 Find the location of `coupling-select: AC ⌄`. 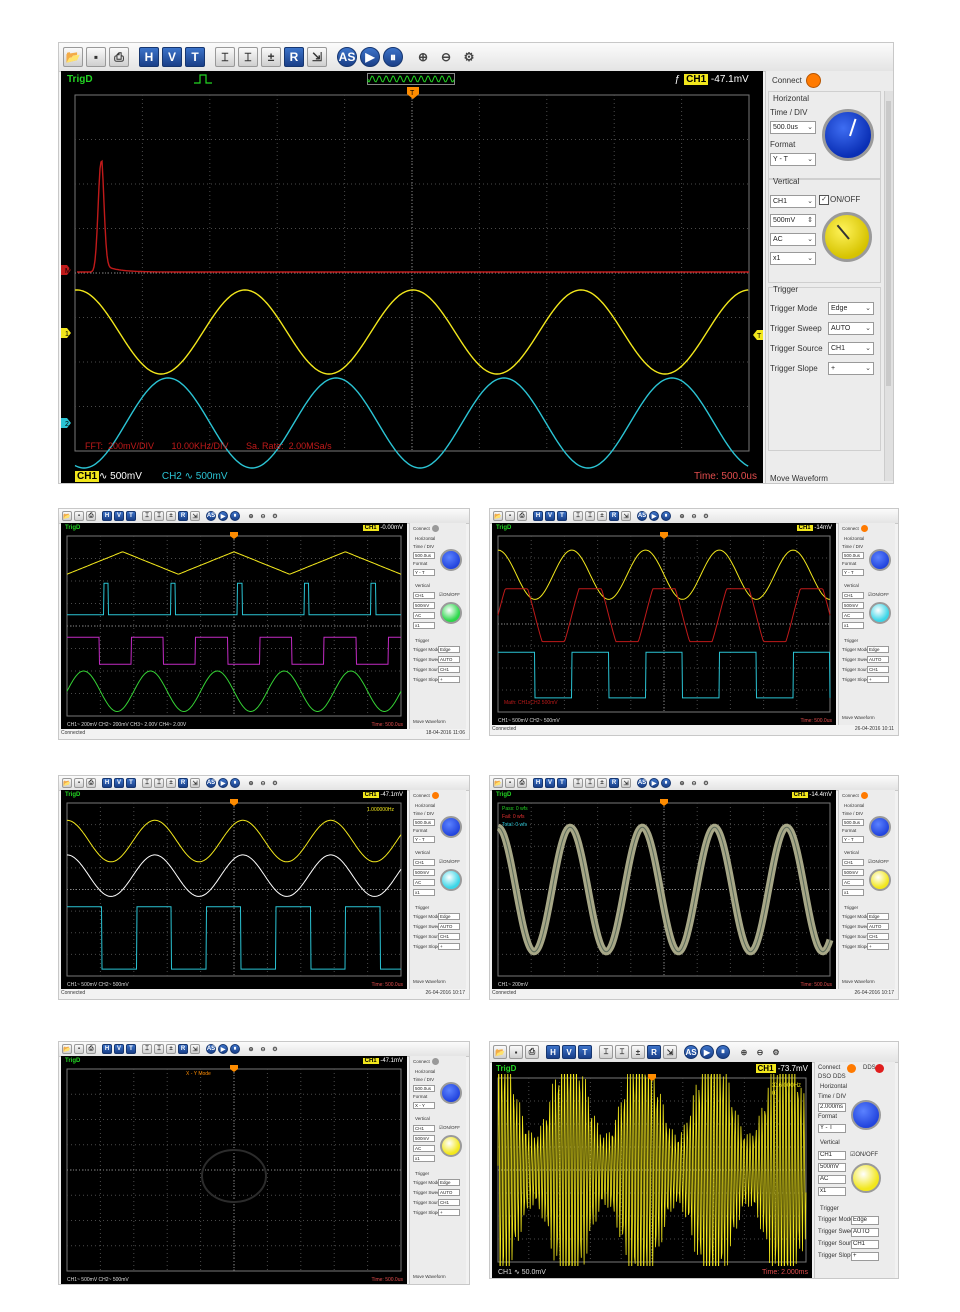

coupling-select: AC ⌄ is located at coordinates (793, 239).